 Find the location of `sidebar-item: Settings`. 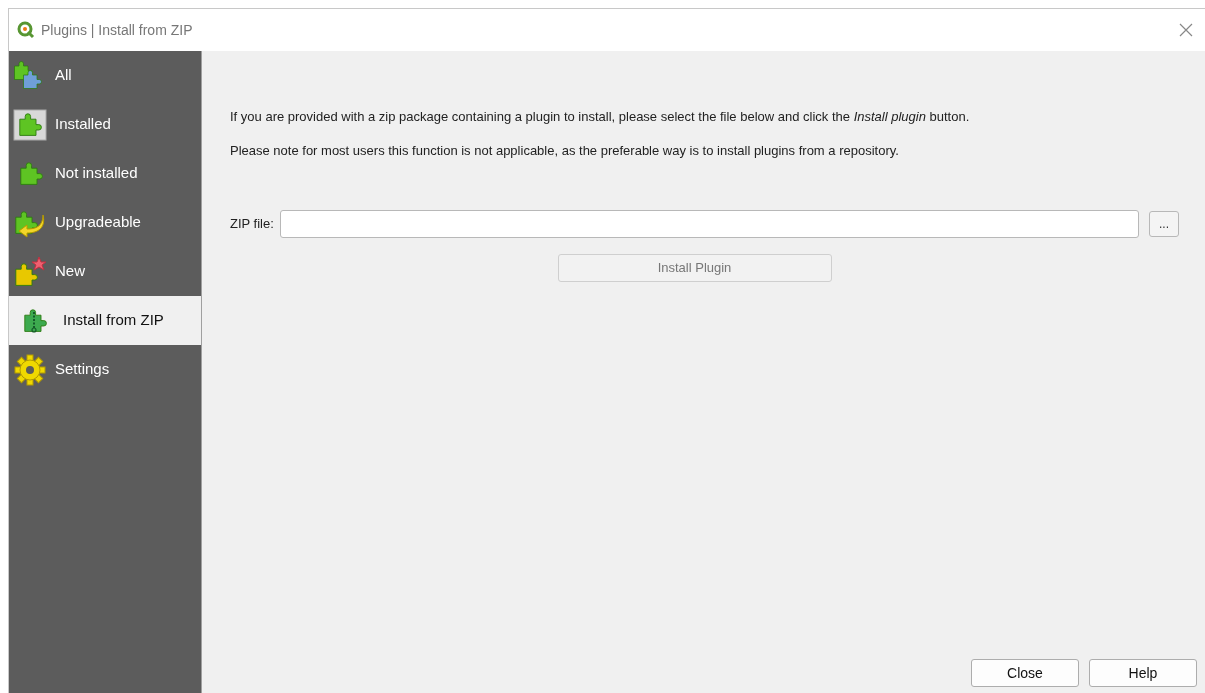

sidebar-item: Settings is located at coordinates (105, 369).